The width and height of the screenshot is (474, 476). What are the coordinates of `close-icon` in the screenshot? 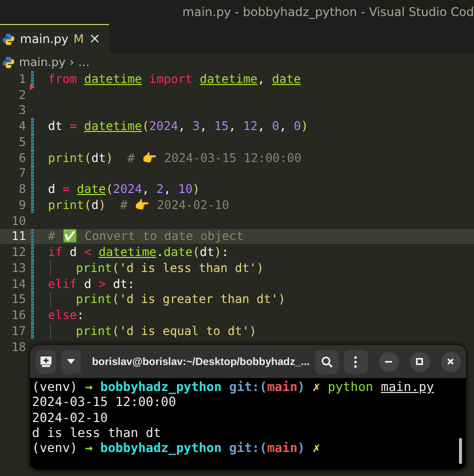 It's located at (450, 361).